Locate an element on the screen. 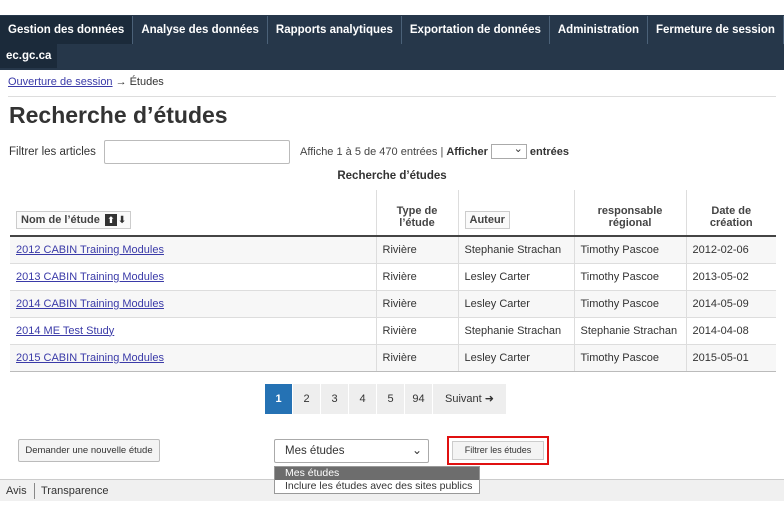 This screenshot has height=532, width=784. breadcrumb-home-link: Ouverture de session is located at coordinates (60, 82).